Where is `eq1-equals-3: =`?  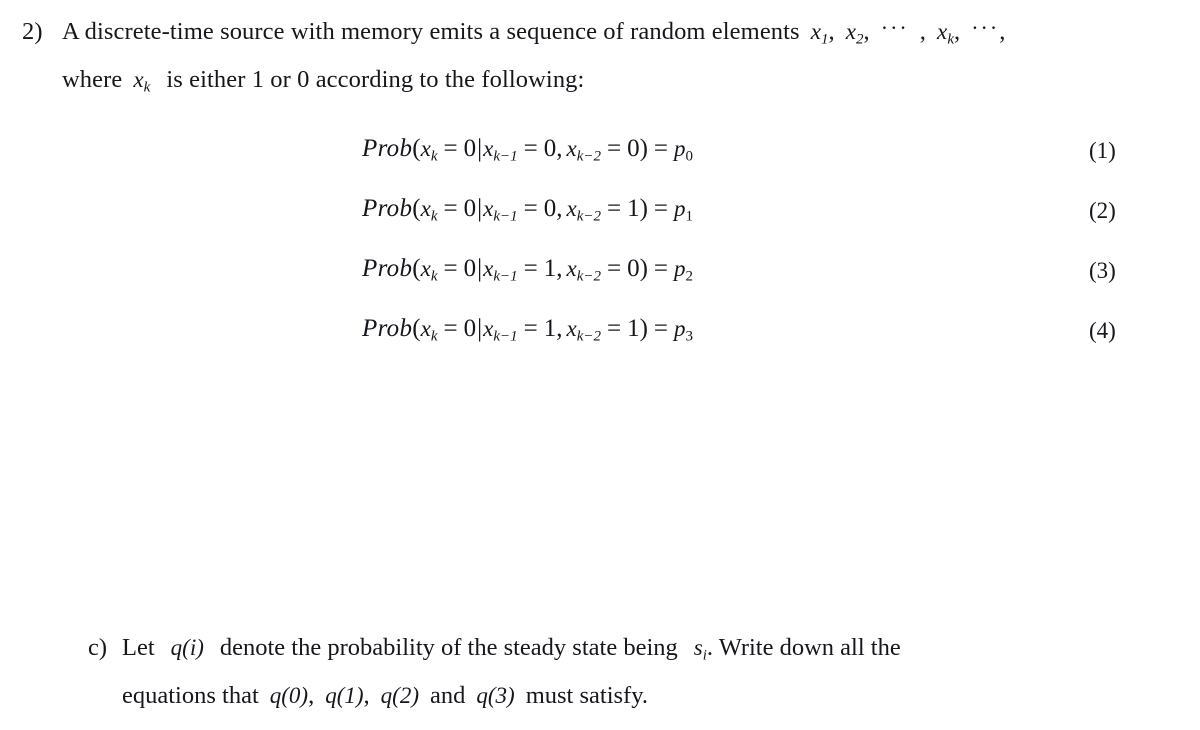 eq1-equals-3: = is located at coordinates (614, 148).